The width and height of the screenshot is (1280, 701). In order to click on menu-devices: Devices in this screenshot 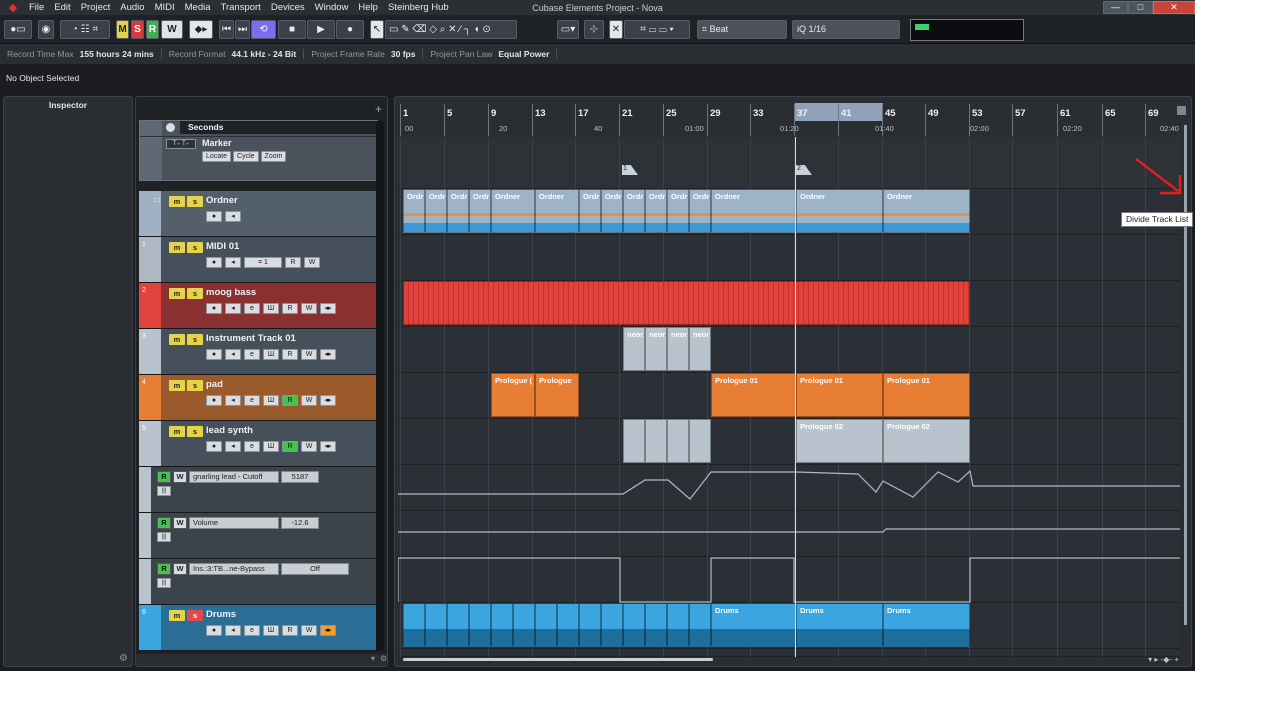, I will do `click(288, 7)`.